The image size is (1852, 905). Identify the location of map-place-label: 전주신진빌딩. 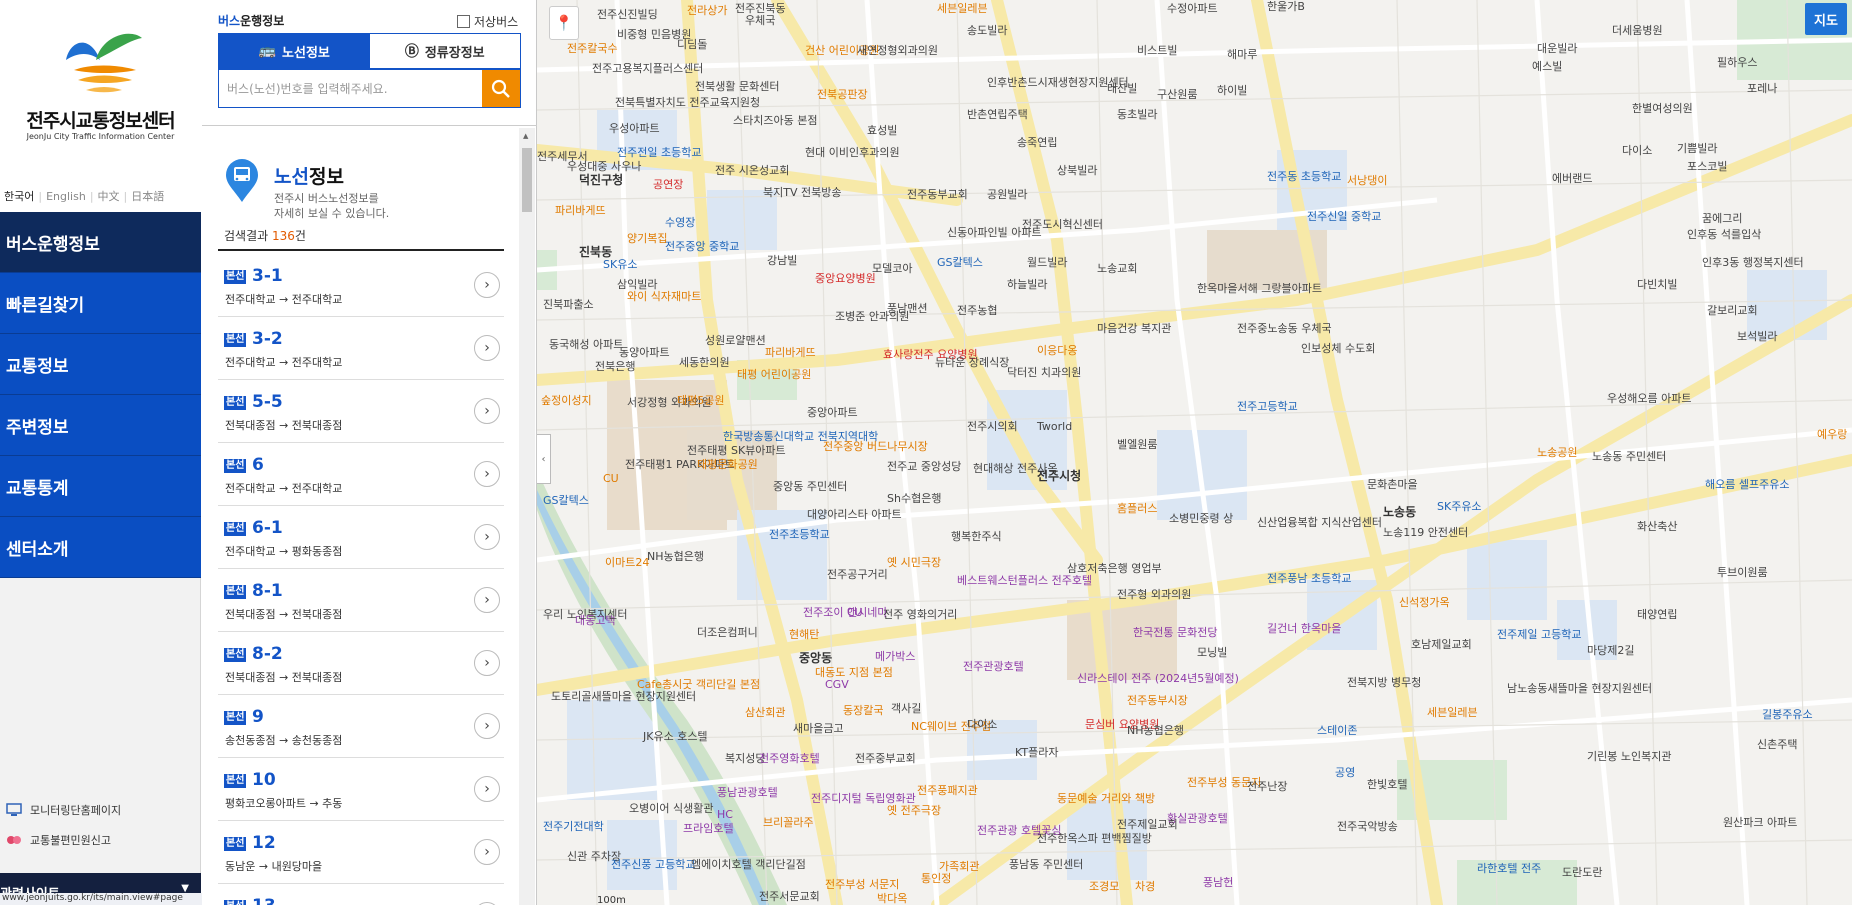
(627, 14).